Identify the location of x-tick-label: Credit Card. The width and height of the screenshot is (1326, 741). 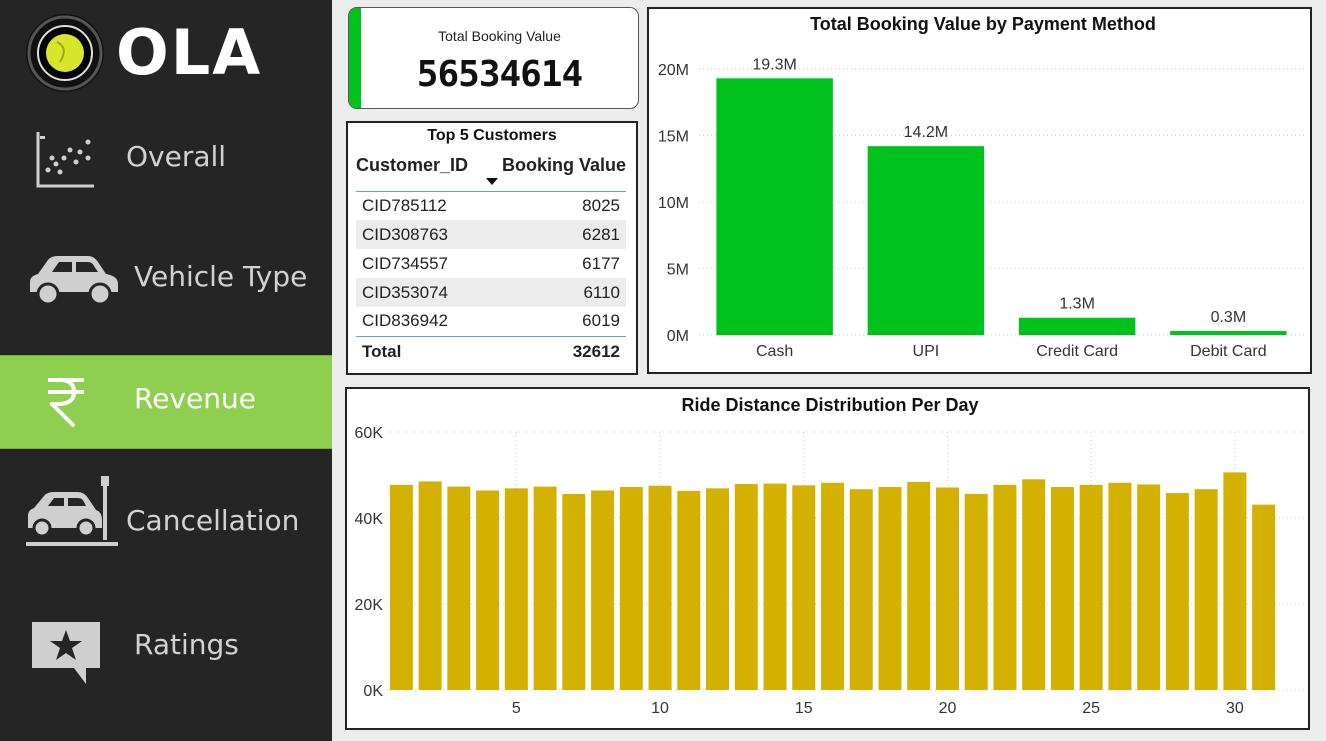
(1077, 351).